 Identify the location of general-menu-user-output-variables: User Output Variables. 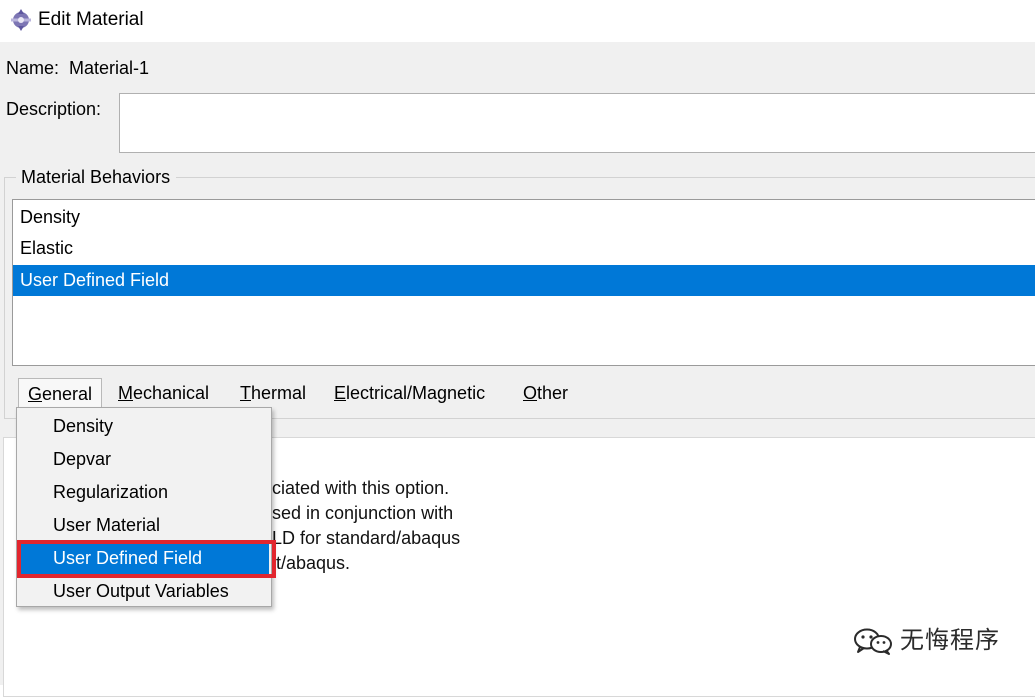
(144, 591).